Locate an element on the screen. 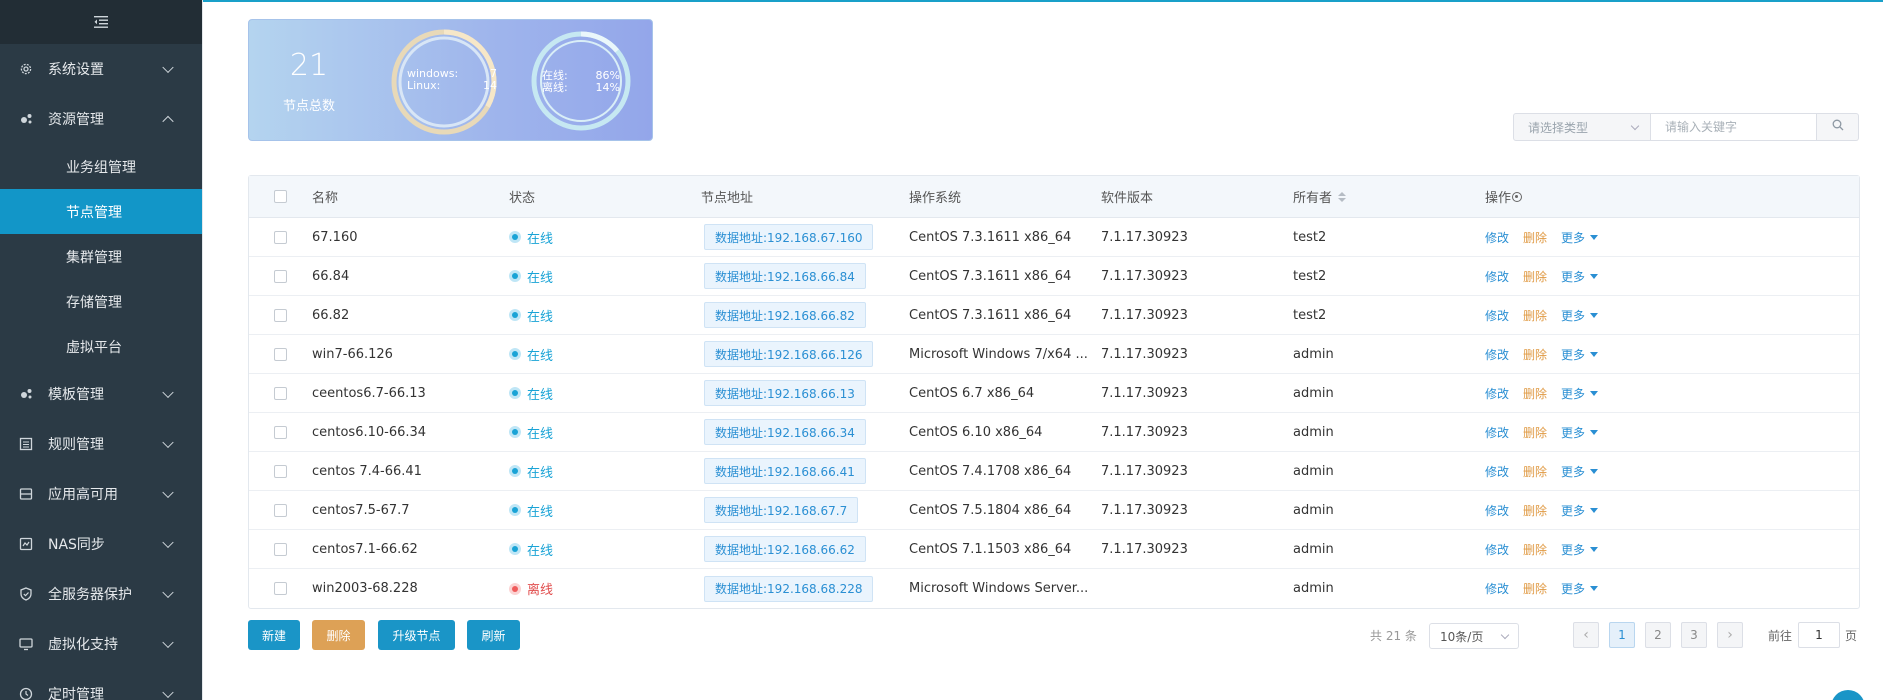 The height and width of the screenshot is (700, 1883). sidebar-subitem: 虚拟平台 is located at coordinates (101, 346).